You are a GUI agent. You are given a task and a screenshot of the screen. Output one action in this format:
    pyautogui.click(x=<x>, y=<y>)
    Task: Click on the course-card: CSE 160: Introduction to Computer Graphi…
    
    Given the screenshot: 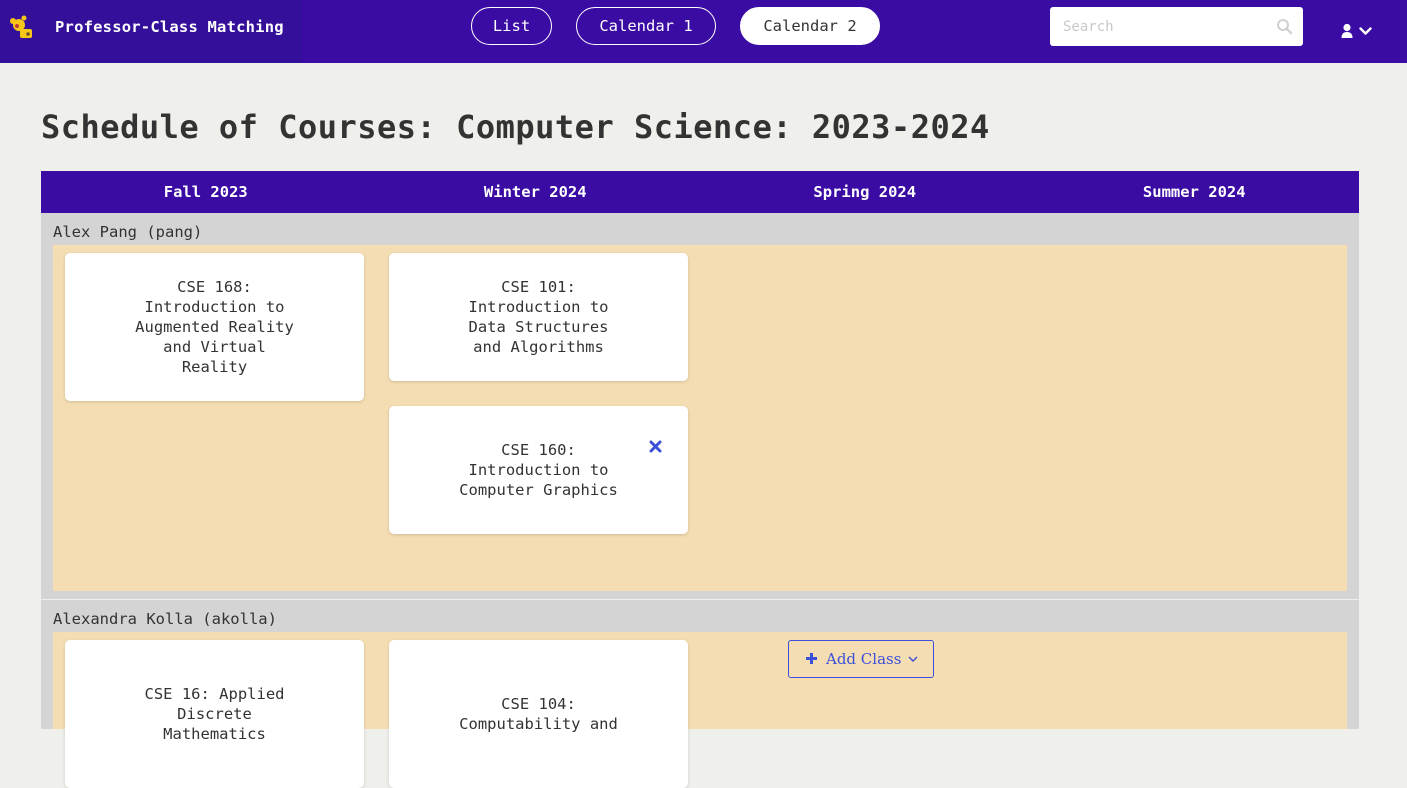 What is the action you would take?
    pyautogui.click(x=538, y=470)
    